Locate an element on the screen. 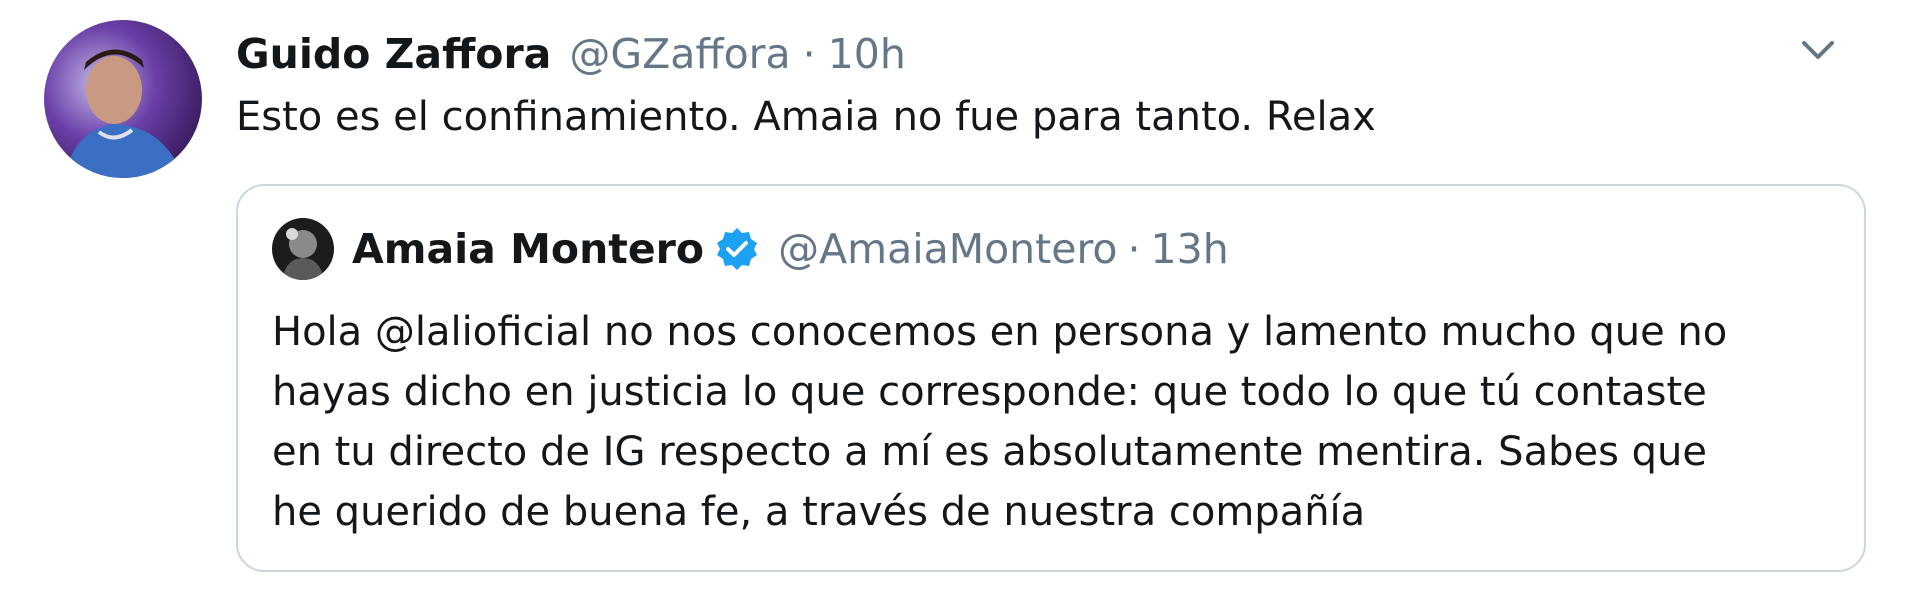 This screenshot has width=1920, height=592. quoted-tweet-timestamp: 13h is located at coordinates (1190, 249).